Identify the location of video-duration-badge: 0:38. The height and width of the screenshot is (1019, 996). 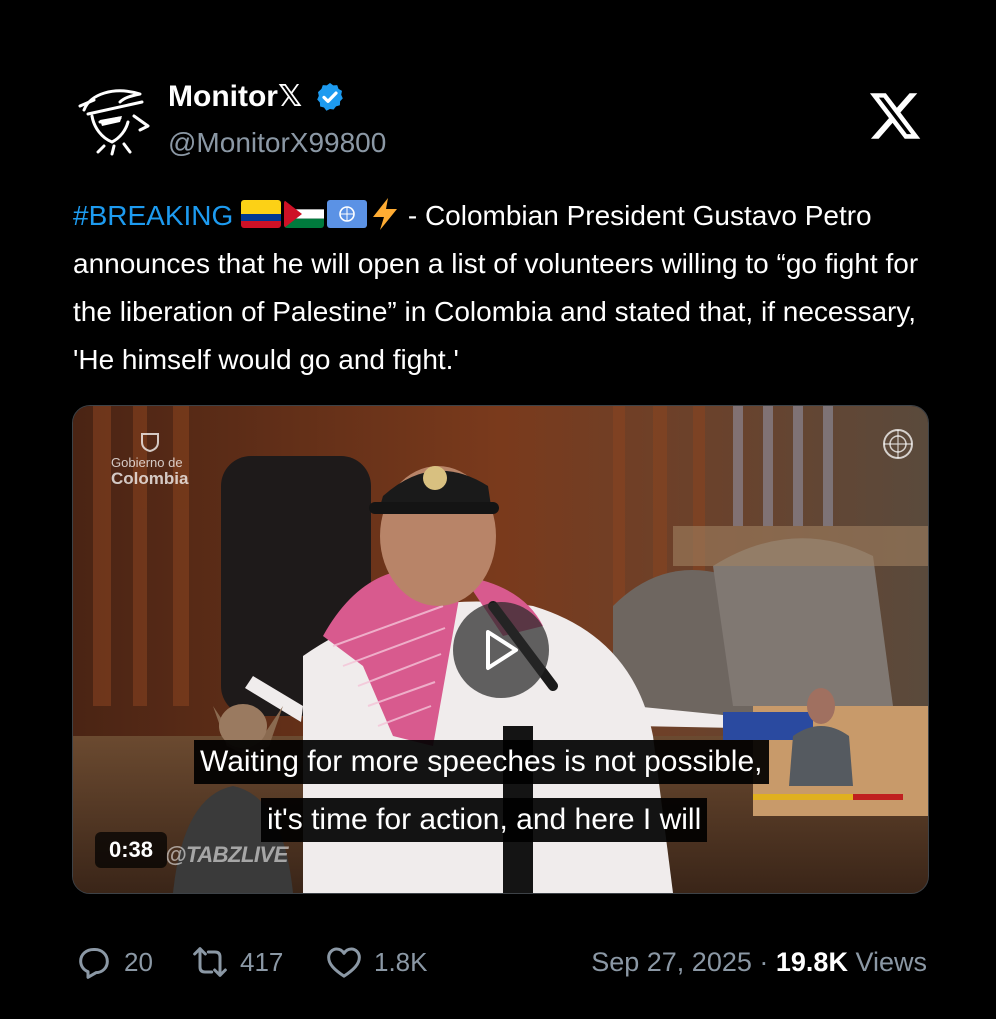
(131, 850).